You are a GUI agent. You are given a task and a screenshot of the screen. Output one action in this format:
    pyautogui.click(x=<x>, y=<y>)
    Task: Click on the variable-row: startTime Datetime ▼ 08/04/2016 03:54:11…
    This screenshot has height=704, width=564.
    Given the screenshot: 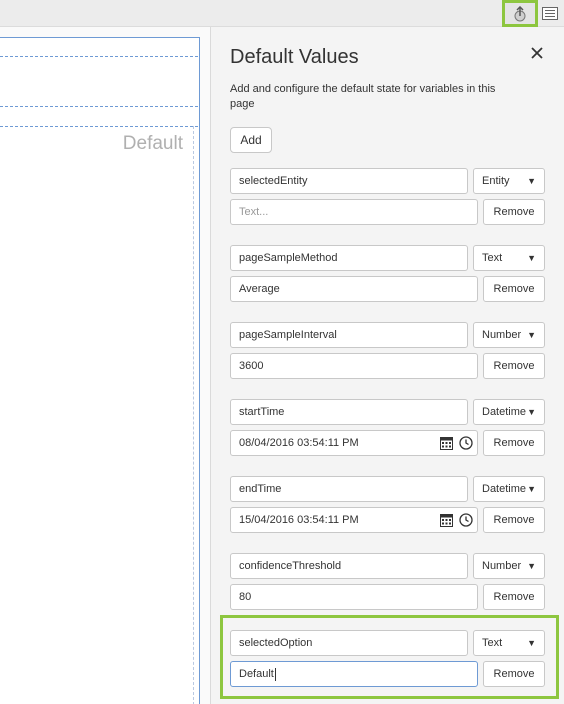 What is the action you would take?
    pyautogui.click(x=388, y=429)
    